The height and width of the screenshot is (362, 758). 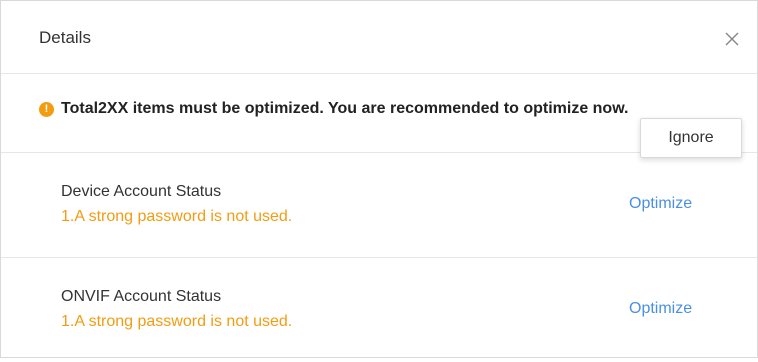 I want to click on close-button, so click(x=732, y=39).